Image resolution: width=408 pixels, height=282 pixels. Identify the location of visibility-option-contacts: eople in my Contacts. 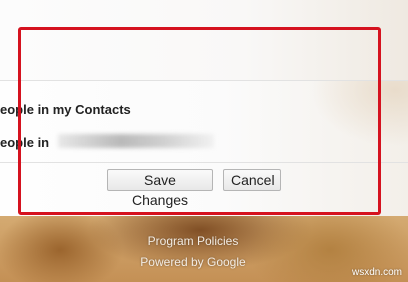
(65, 109).